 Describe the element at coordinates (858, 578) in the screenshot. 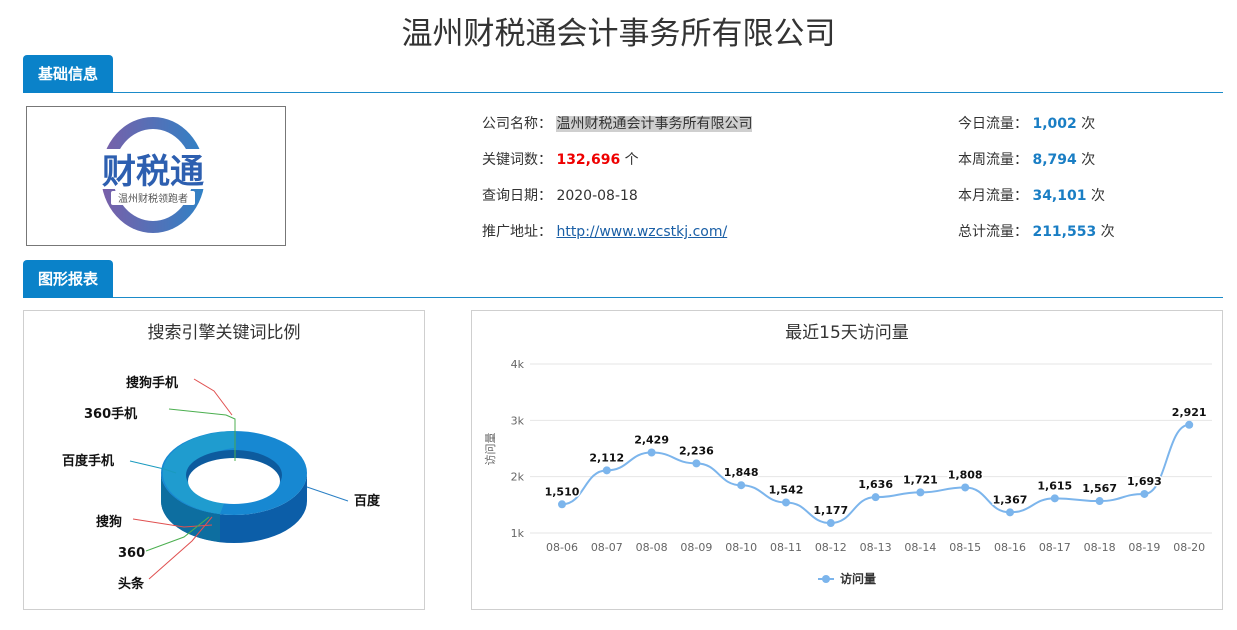

I see `legend-label: 访问量` at that location.